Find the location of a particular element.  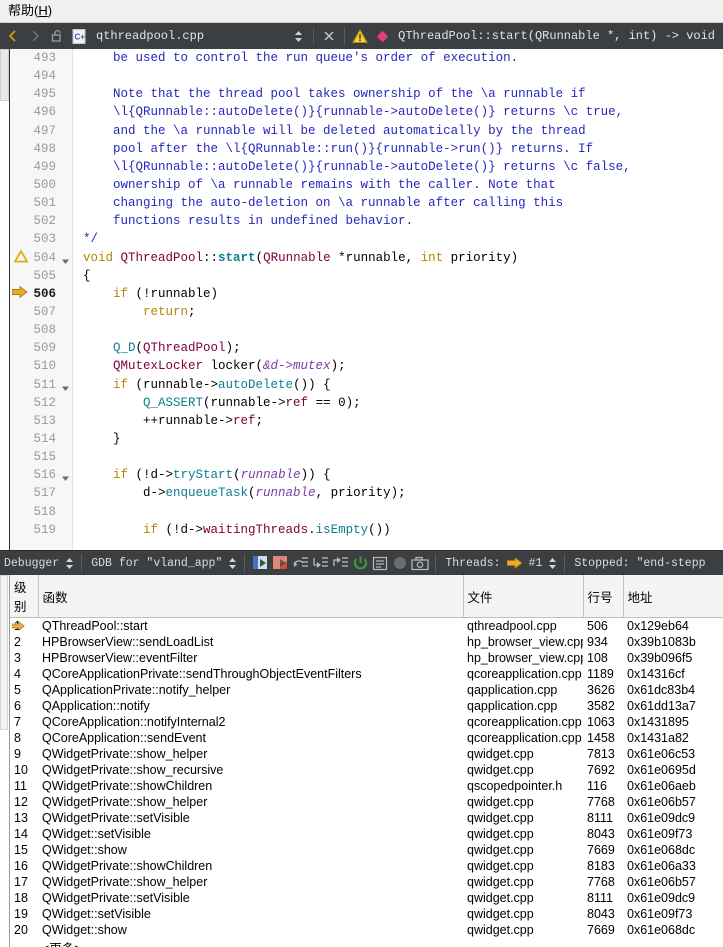

gutter-line-509: 509 is located at coordinates (41, 348).